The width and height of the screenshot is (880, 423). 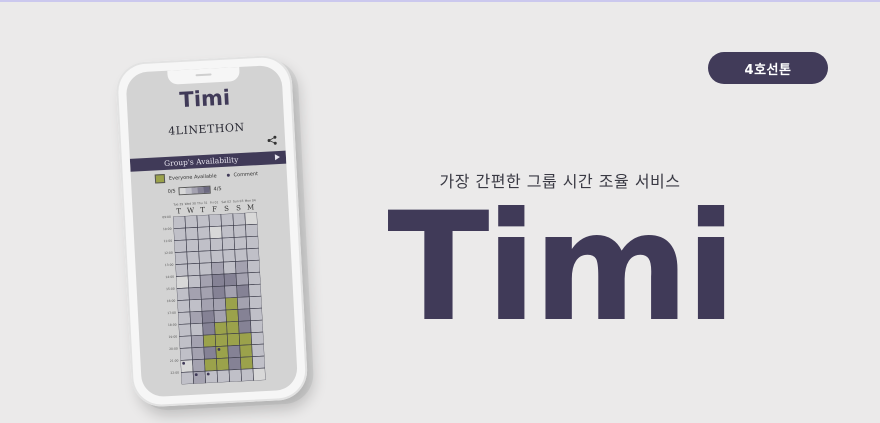 I want to click on availability-header: Group's Availability, so click(x=208, y=161).